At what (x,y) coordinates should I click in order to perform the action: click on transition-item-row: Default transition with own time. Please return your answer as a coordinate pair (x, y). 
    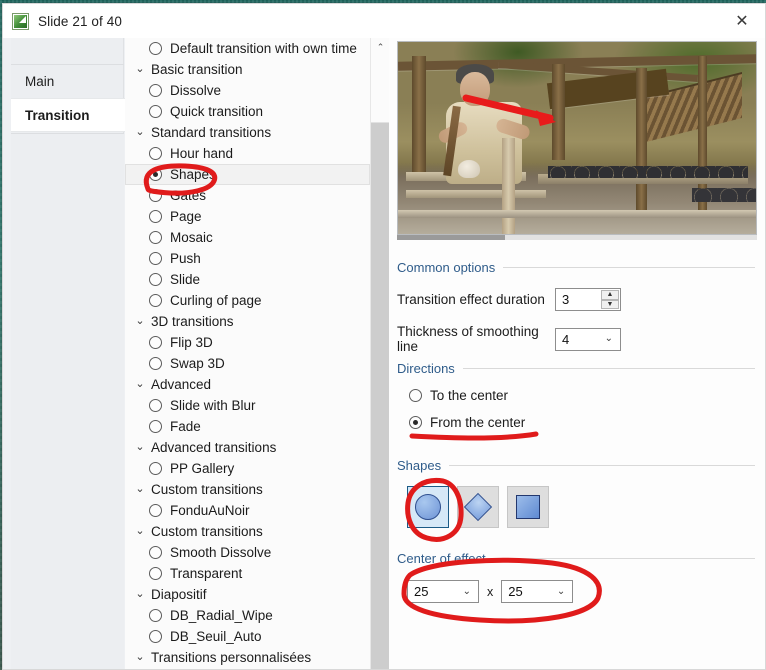
    Looking at the image, I should click on (247, 48).